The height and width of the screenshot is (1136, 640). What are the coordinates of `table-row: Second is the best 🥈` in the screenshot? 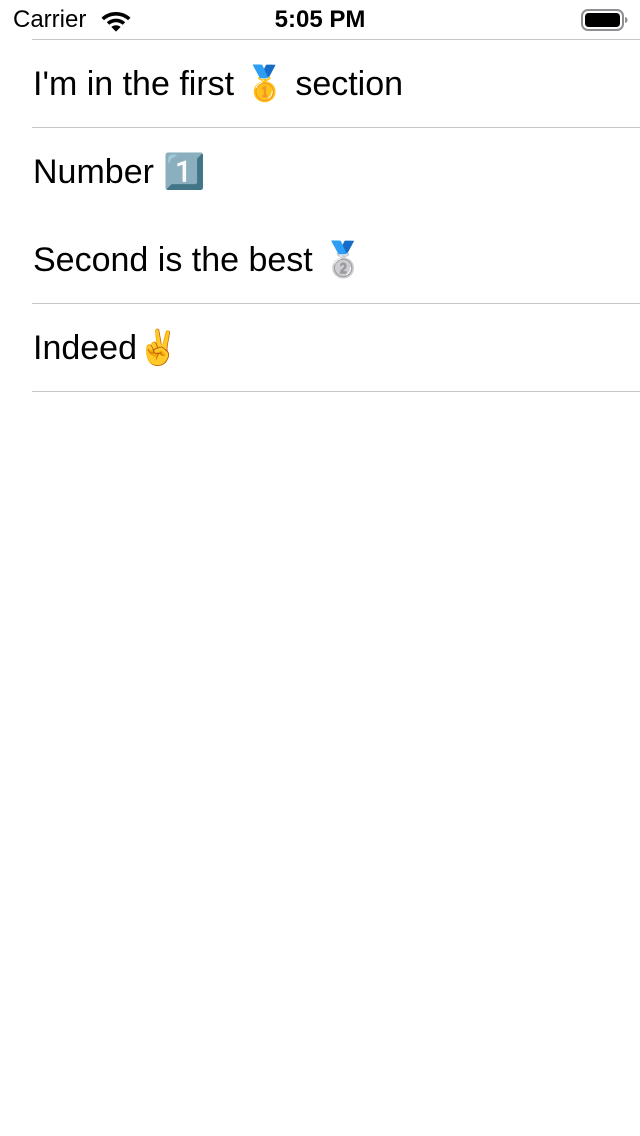 It's located at (320, 260).